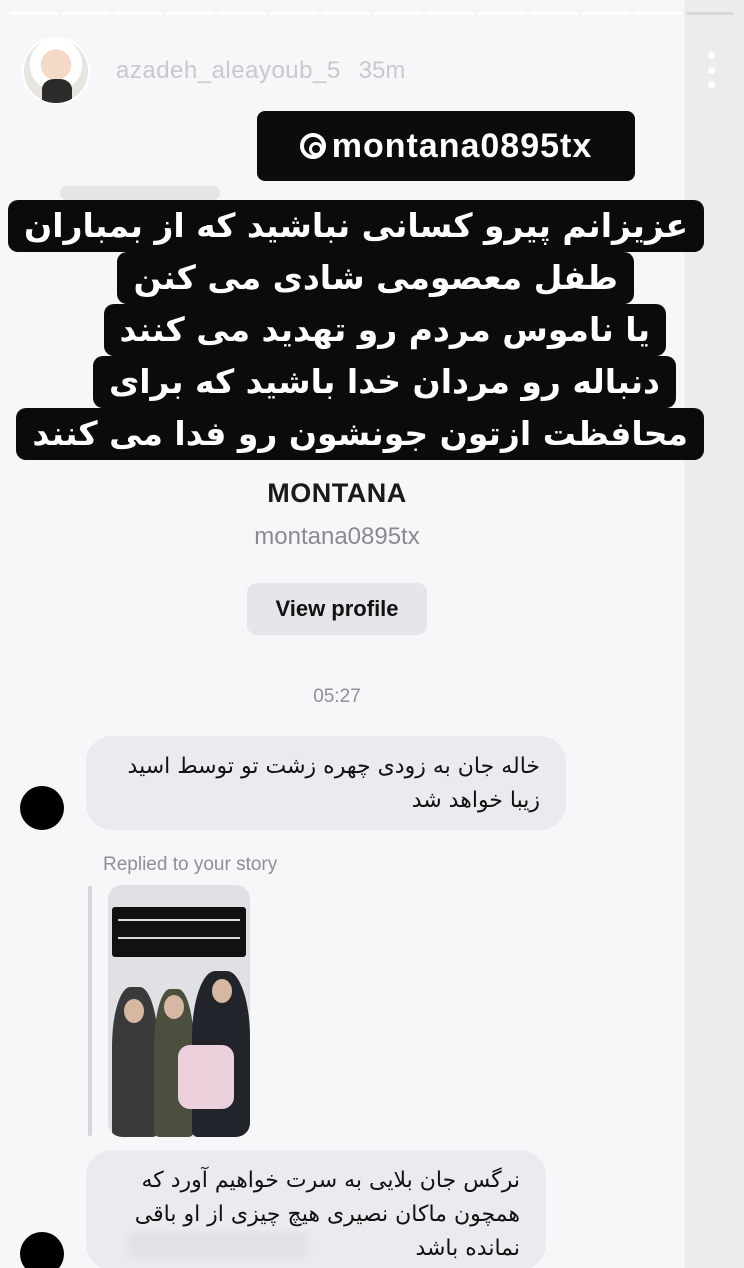  I want to click on mention-handle: montana0895tx, so click(462, 145).